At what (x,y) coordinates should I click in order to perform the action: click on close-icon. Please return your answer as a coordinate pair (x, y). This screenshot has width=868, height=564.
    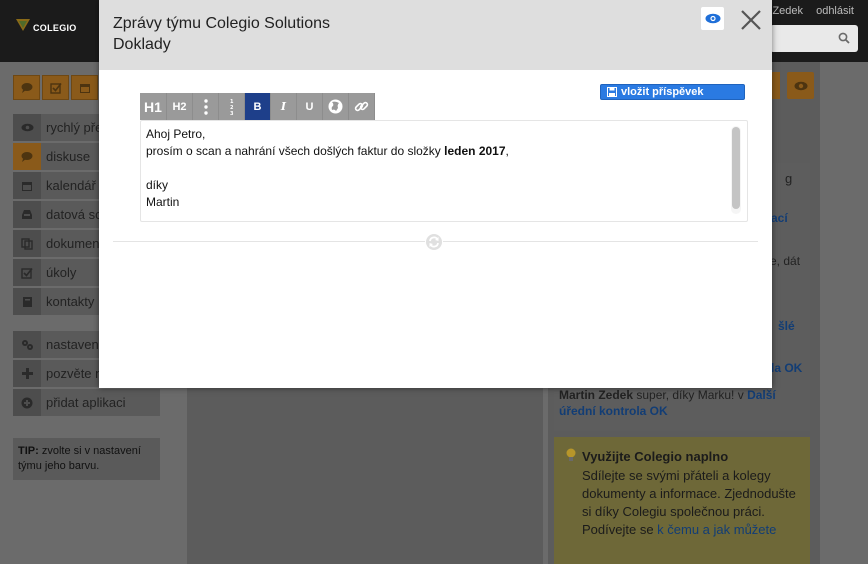
    Looking at the image, I should click on (751, 20).